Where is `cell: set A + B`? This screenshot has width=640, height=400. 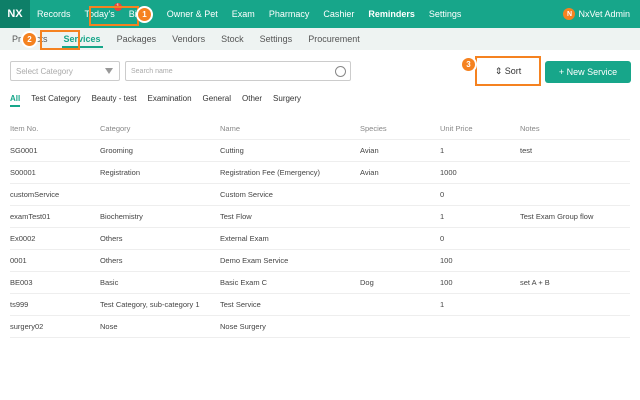 cell: set A + B is located at coordinates (535, 282).